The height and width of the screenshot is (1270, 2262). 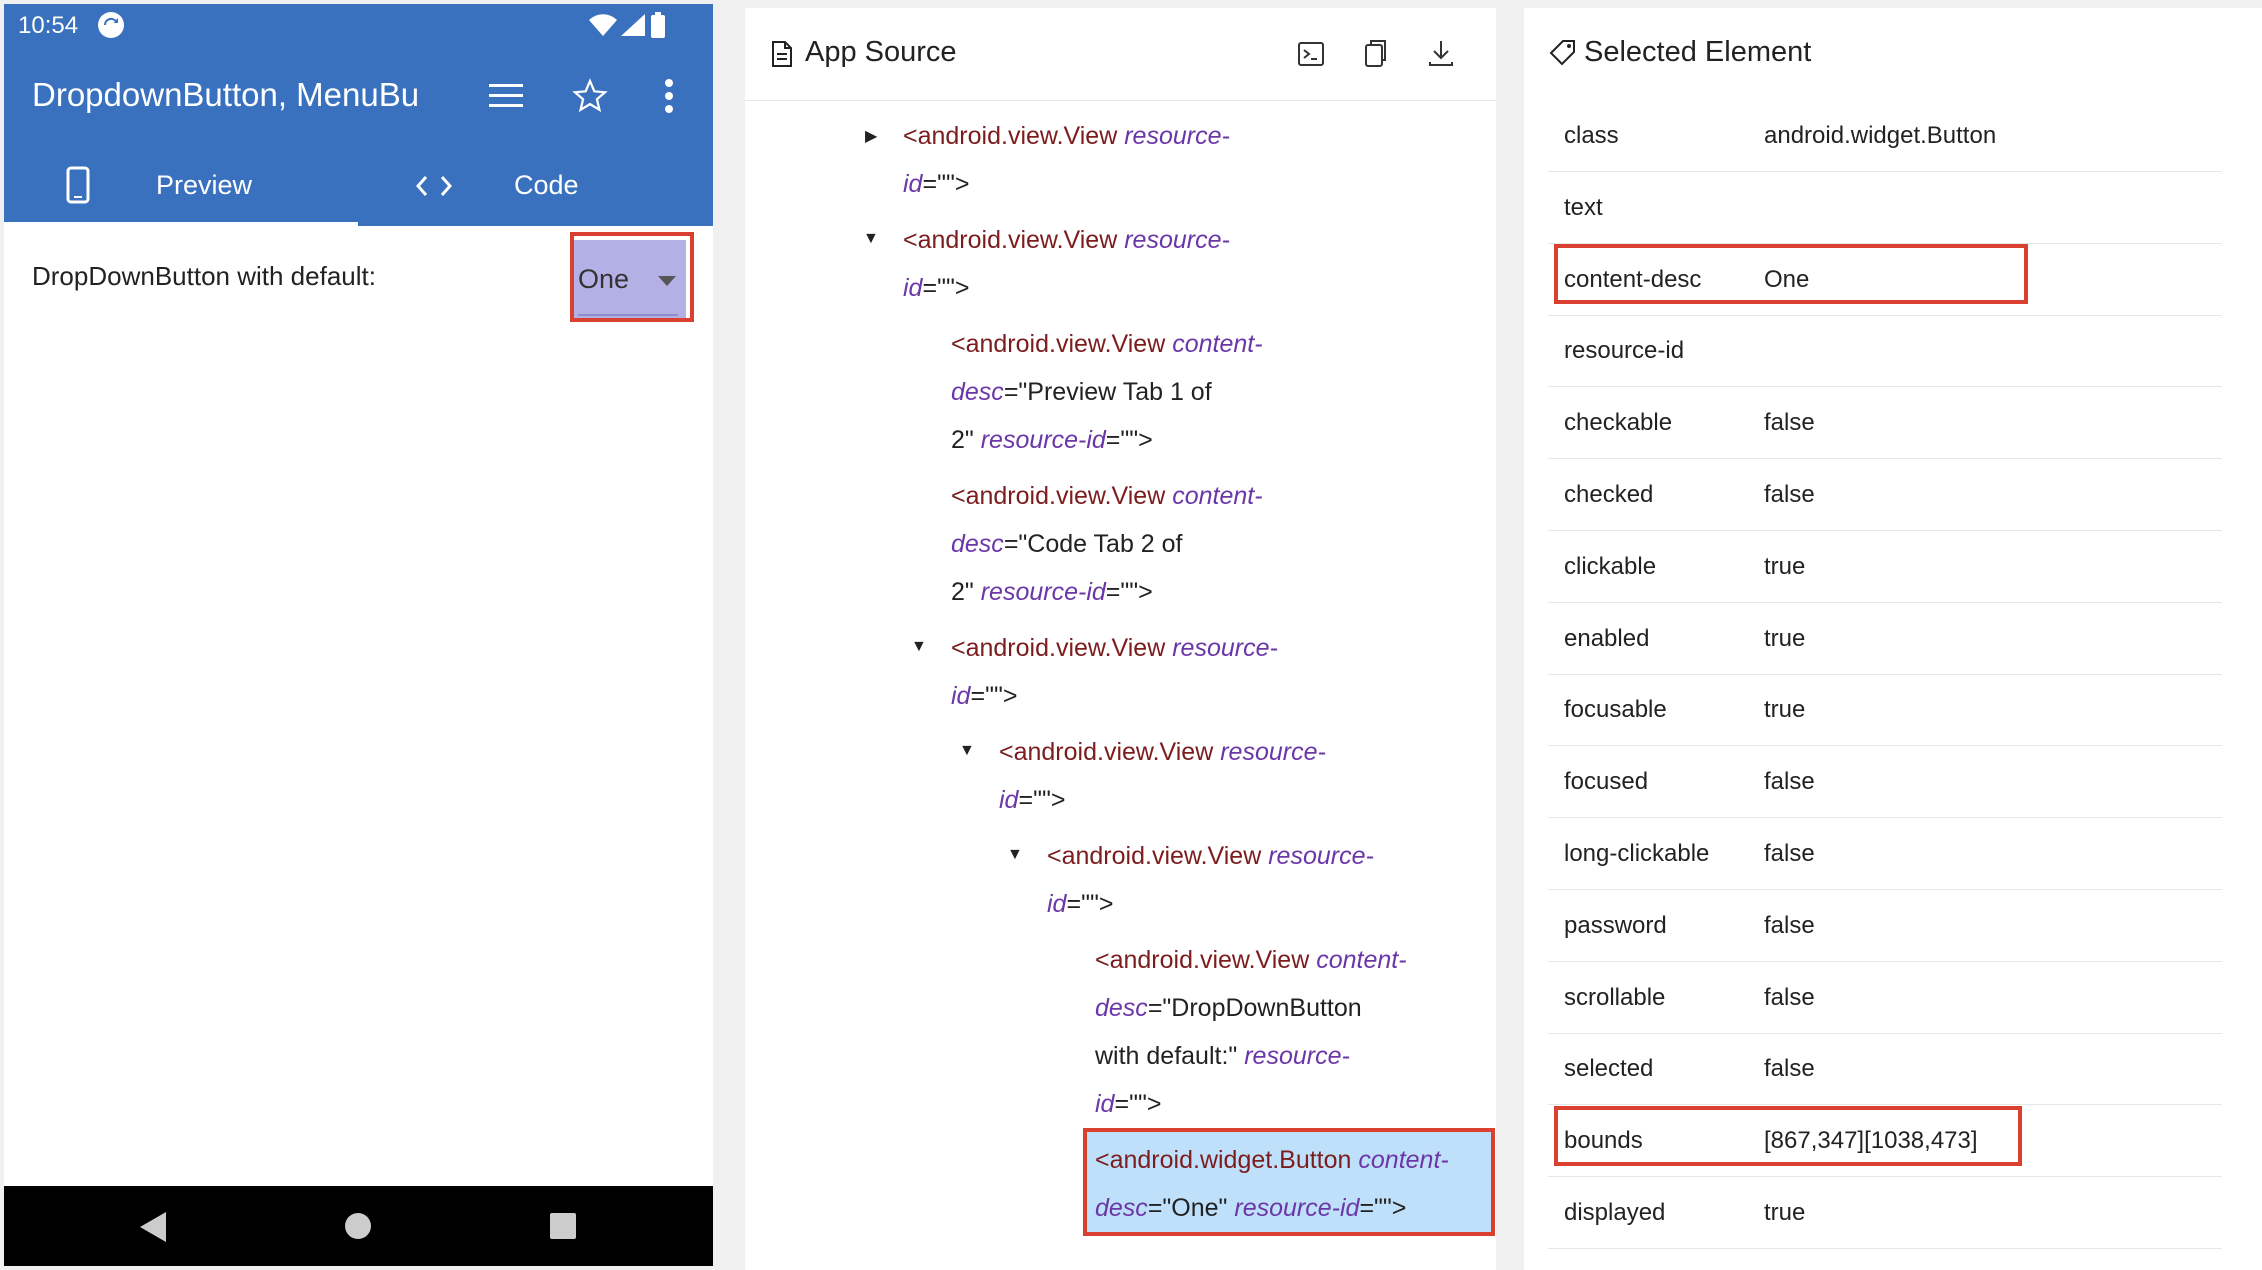 I want to click on property-row-scrollable: scrollable false, so click(x=1885, y=998).